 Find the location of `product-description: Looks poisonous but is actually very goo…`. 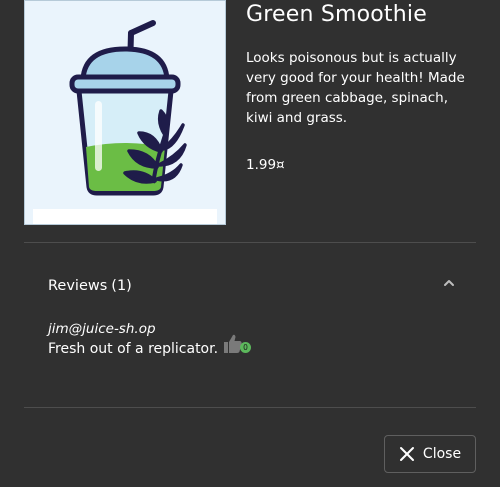

product-description: Looks poisonous but is actually very goo… is located at coordinates (355, 88).